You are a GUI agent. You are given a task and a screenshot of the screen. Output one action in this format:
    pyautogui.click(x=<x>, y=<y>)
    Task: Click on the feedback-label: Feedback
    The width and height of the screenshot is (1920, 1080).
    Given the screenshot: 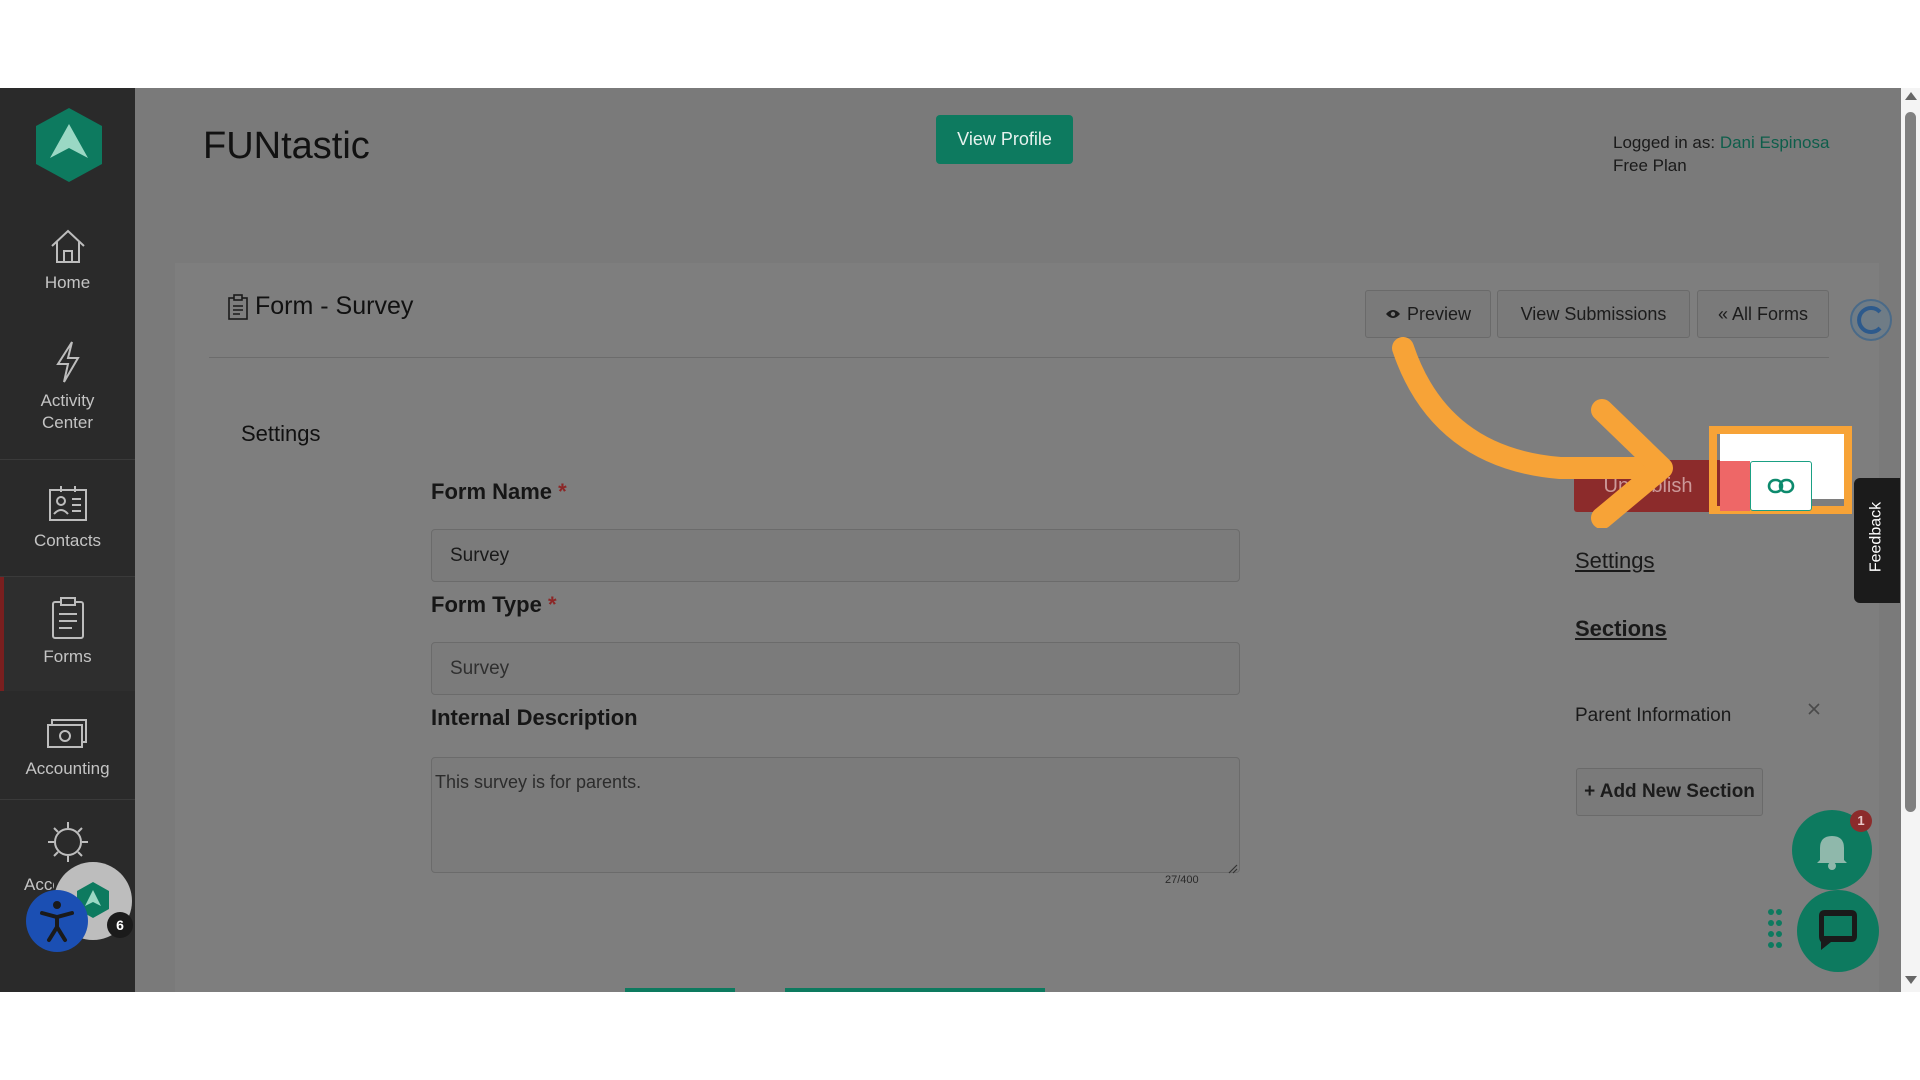 What is the action you would take?
    pyautogui.click(x=1876, y=537)
    